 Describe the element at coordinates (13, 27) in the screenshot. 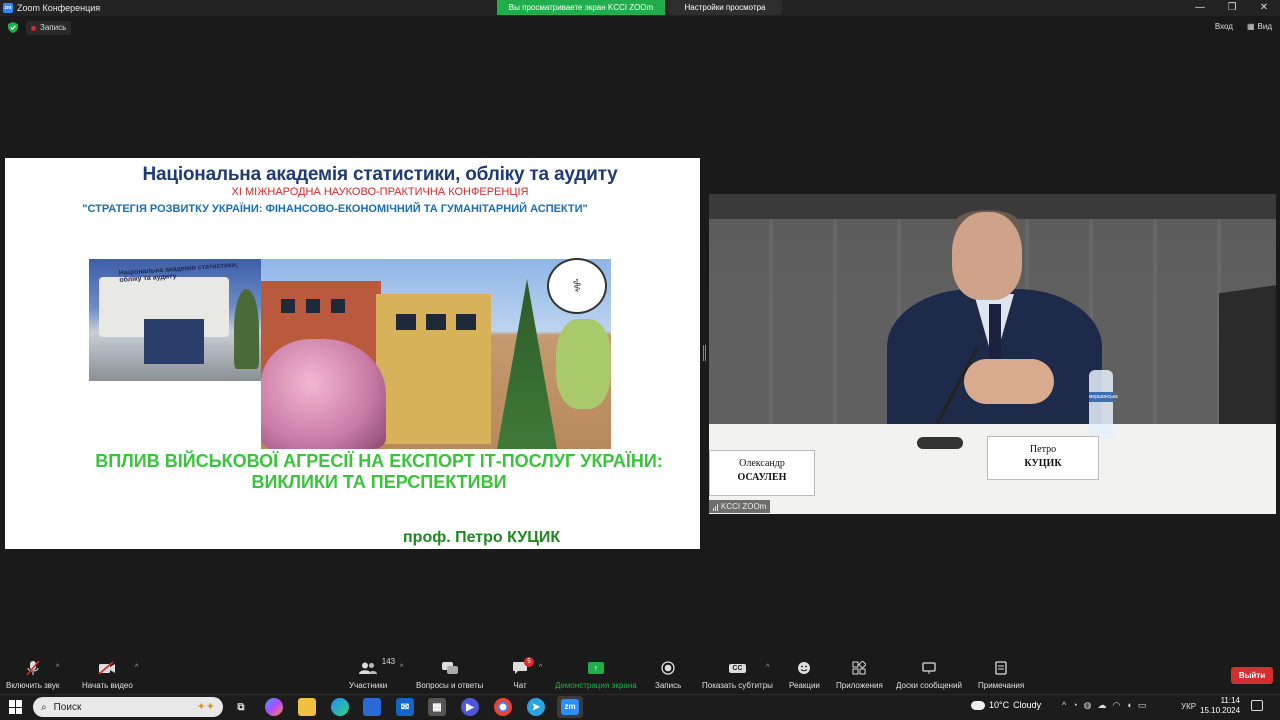

I see `security-shield-icon` at that location.